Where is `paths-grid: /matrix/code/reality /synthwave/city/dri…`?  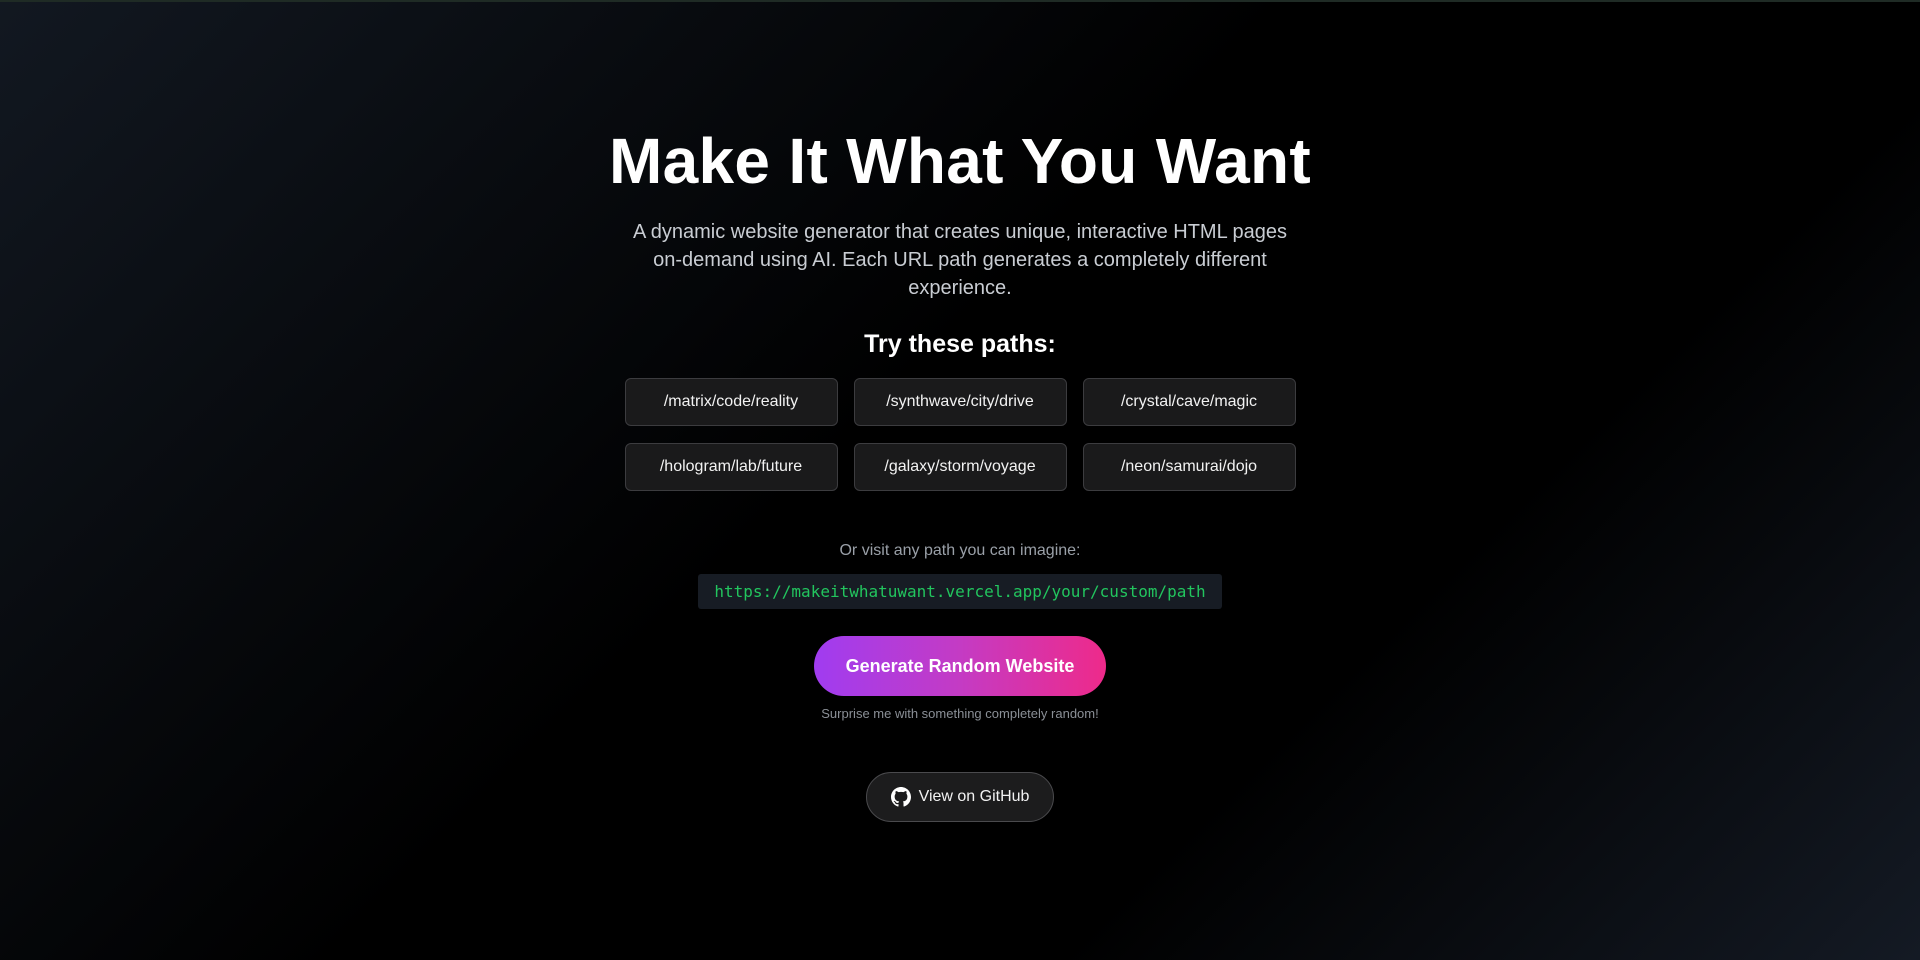
paths-grid: /matrix/code/reality /synthwave/city/dri… is located at coordinates (960, 434).